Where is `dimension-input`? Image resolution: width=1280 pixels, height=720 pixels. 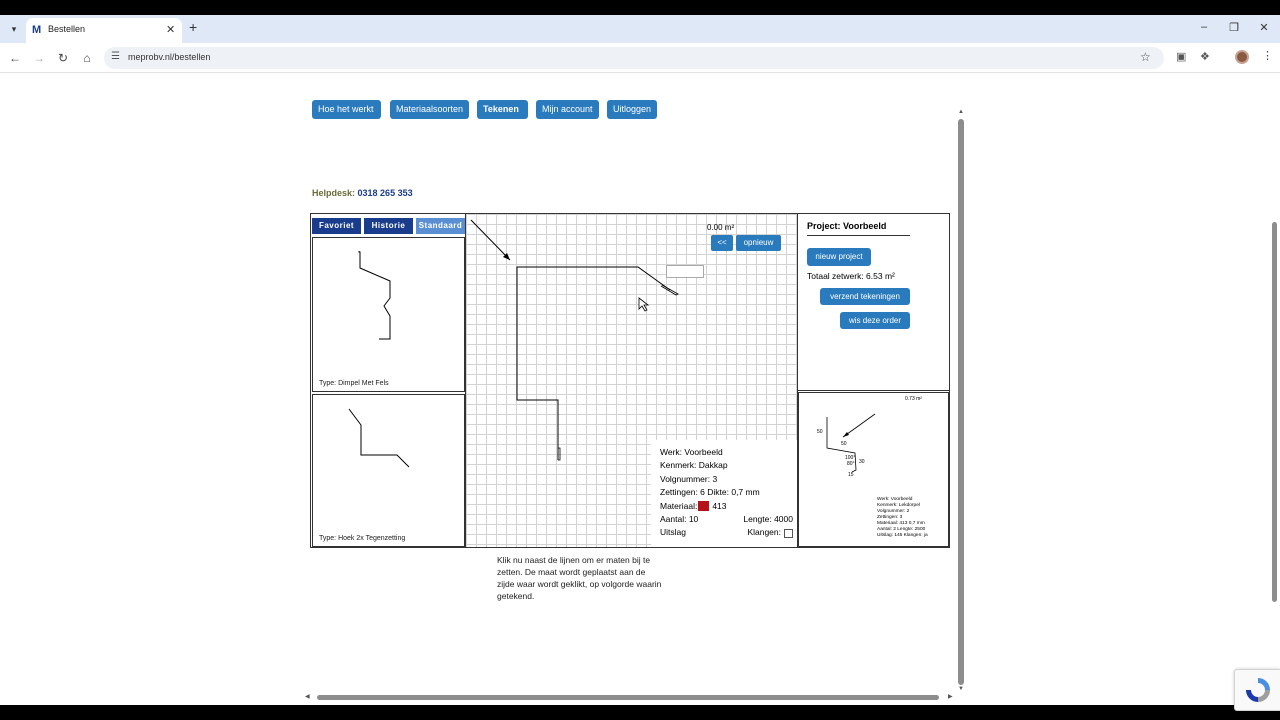
dimension-input is located at coordinates (685, 271).